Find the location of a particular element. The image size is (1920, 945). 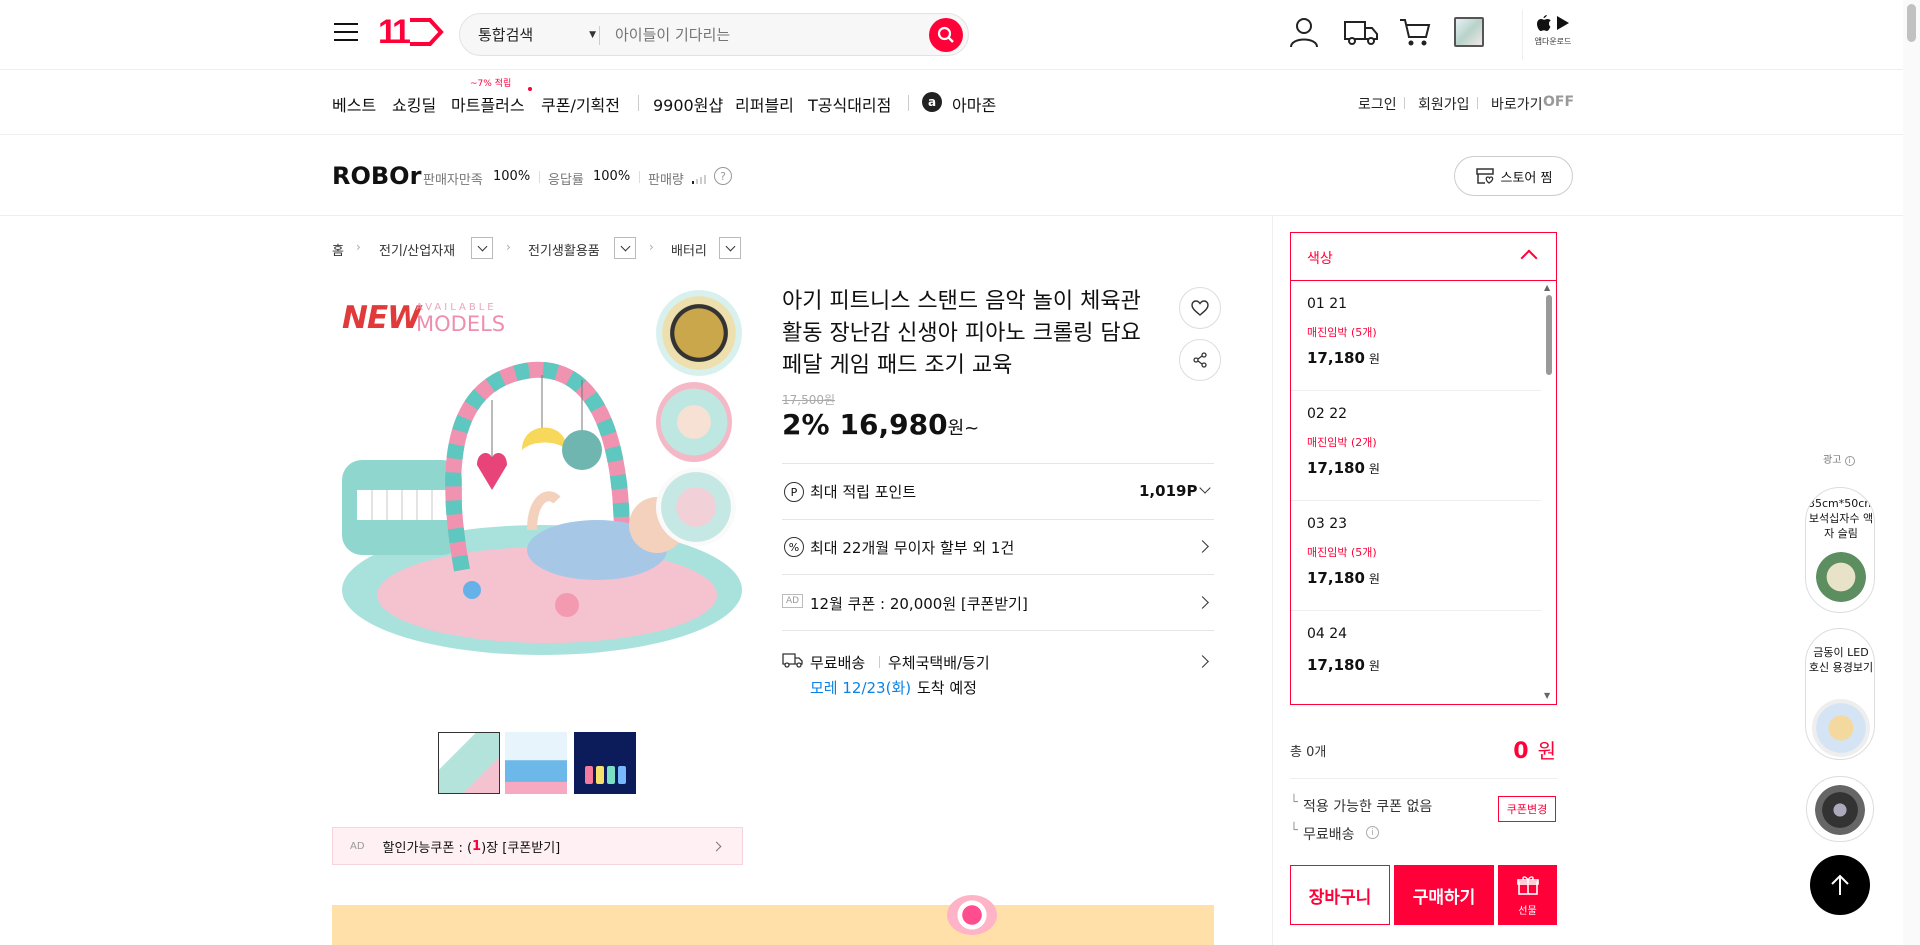

summary-divider is located at coordinates (1423, 778).